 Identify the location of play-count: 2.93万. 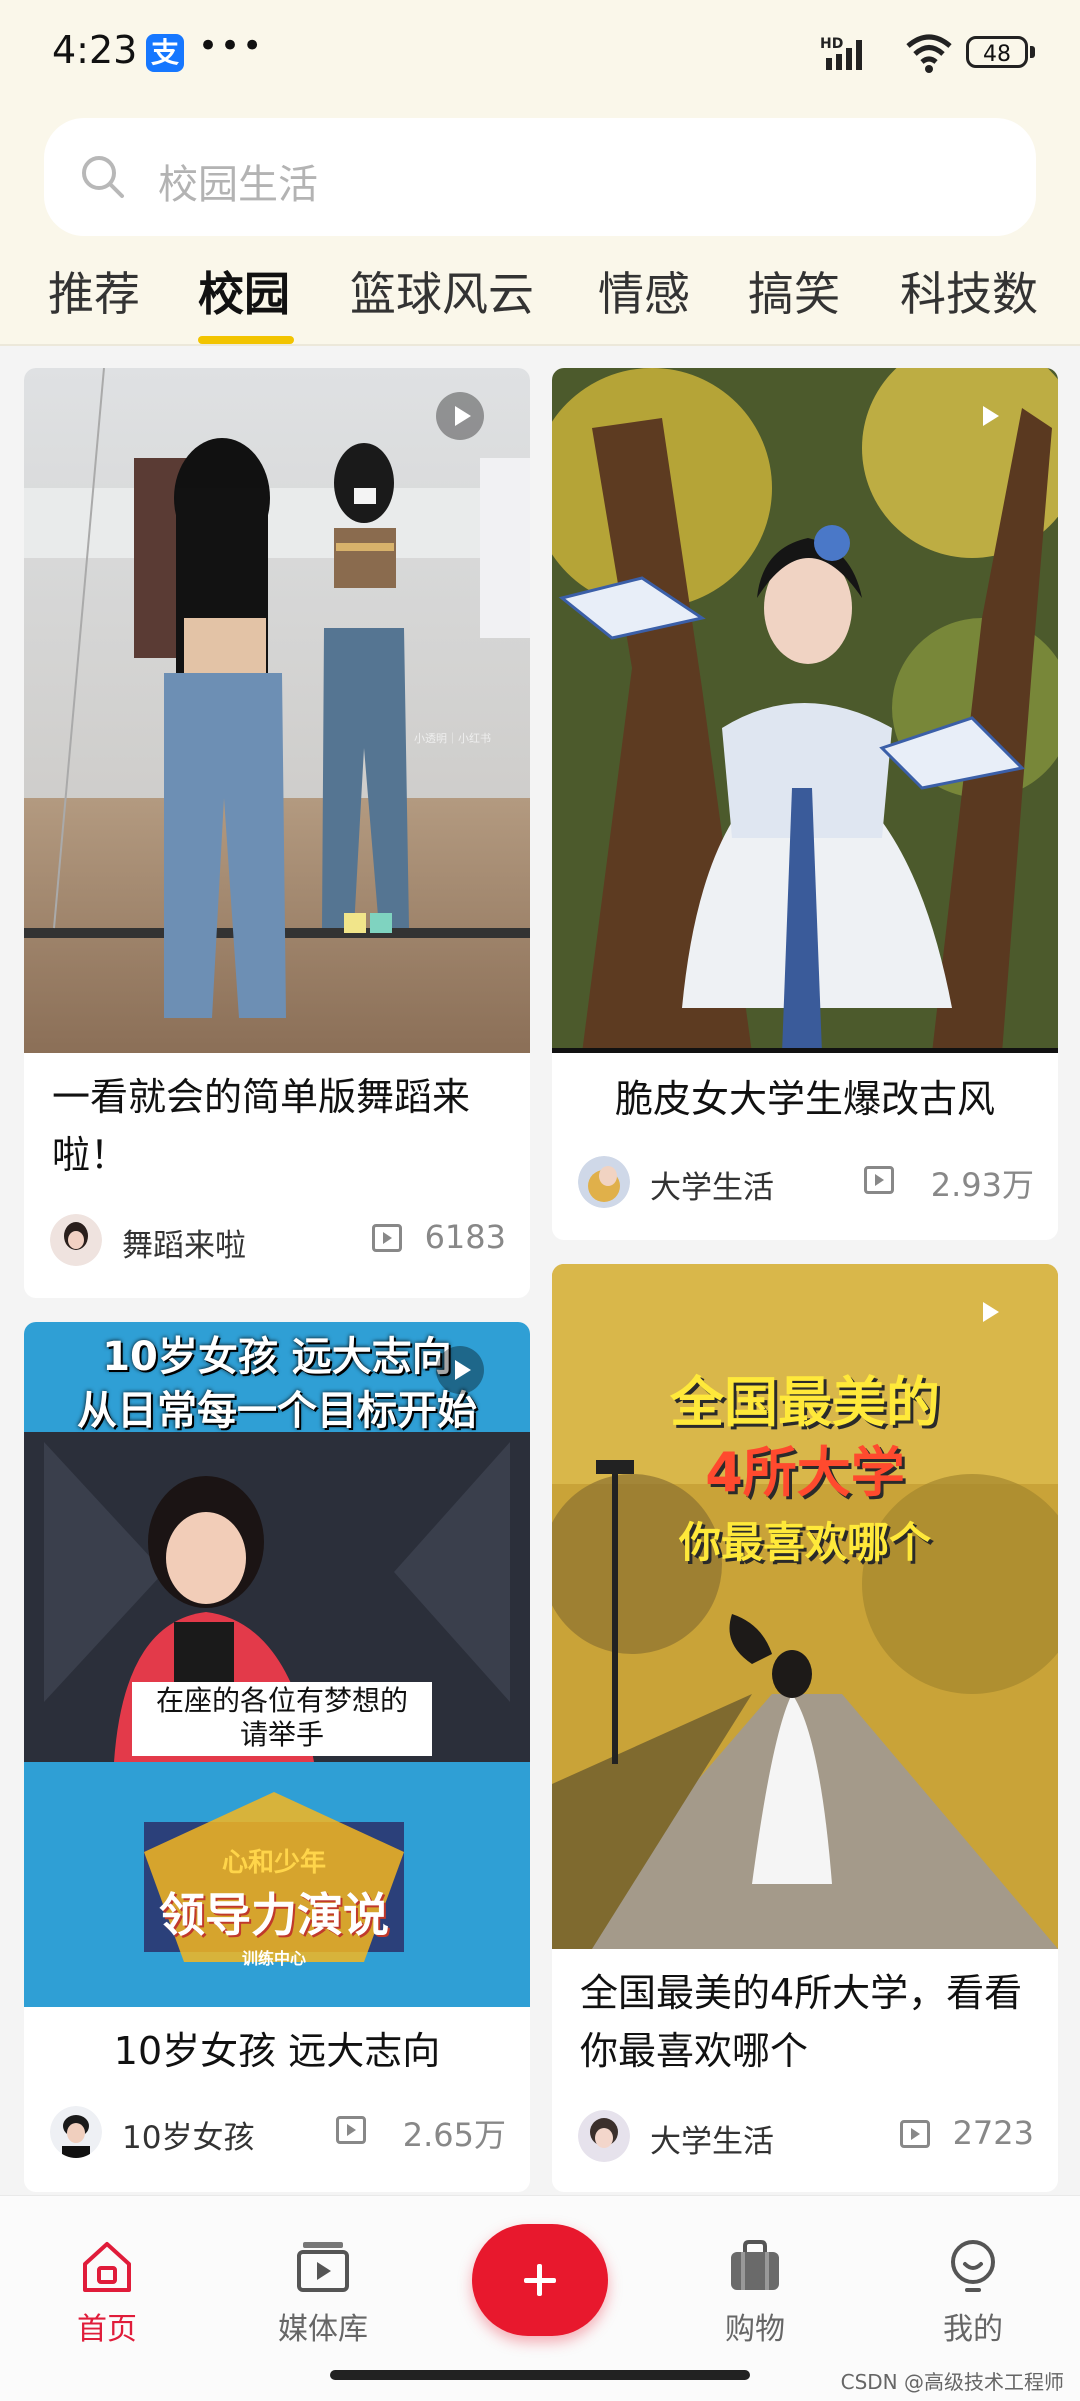
(982, 1185).